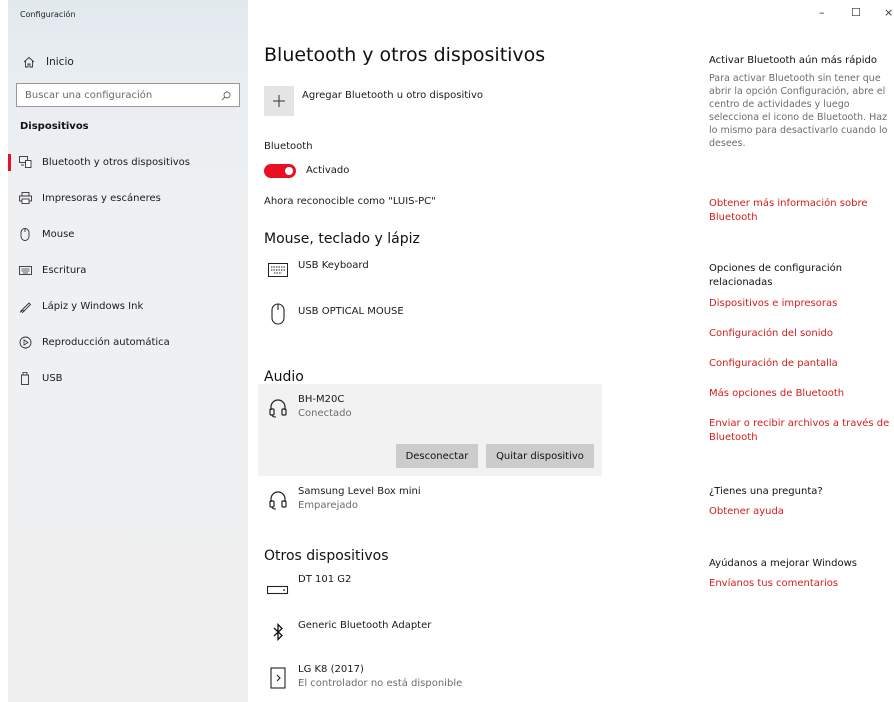 This screenshot has height=702, width=894. Describe the element at coordinates (123, 95) in the screenshot. I see `search-input` at that location.